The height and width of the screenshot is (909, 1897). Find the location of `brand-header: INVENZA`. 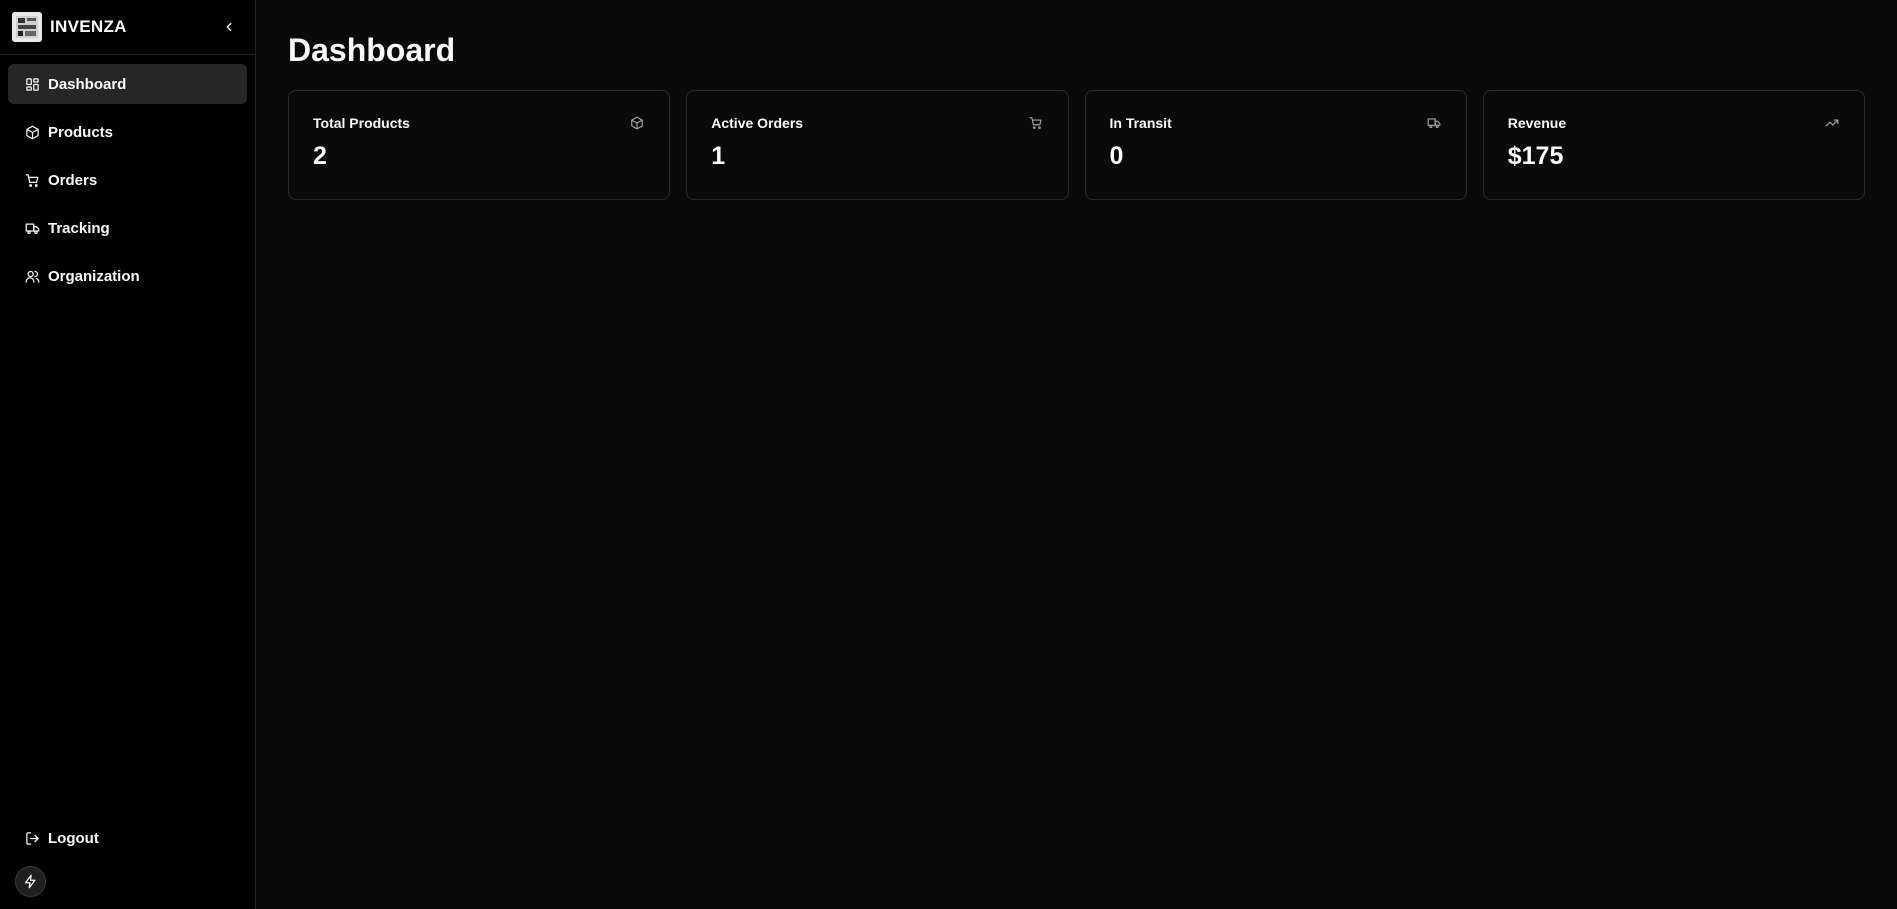

brand-header: INVENZA is located at coordinates (127, 27).